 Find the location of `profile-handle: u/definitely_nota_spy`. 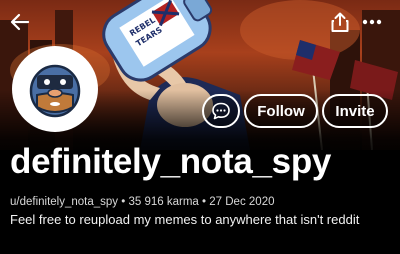

profile-handle: u/definitely_nota_spy is located at coordinates (64, 202).